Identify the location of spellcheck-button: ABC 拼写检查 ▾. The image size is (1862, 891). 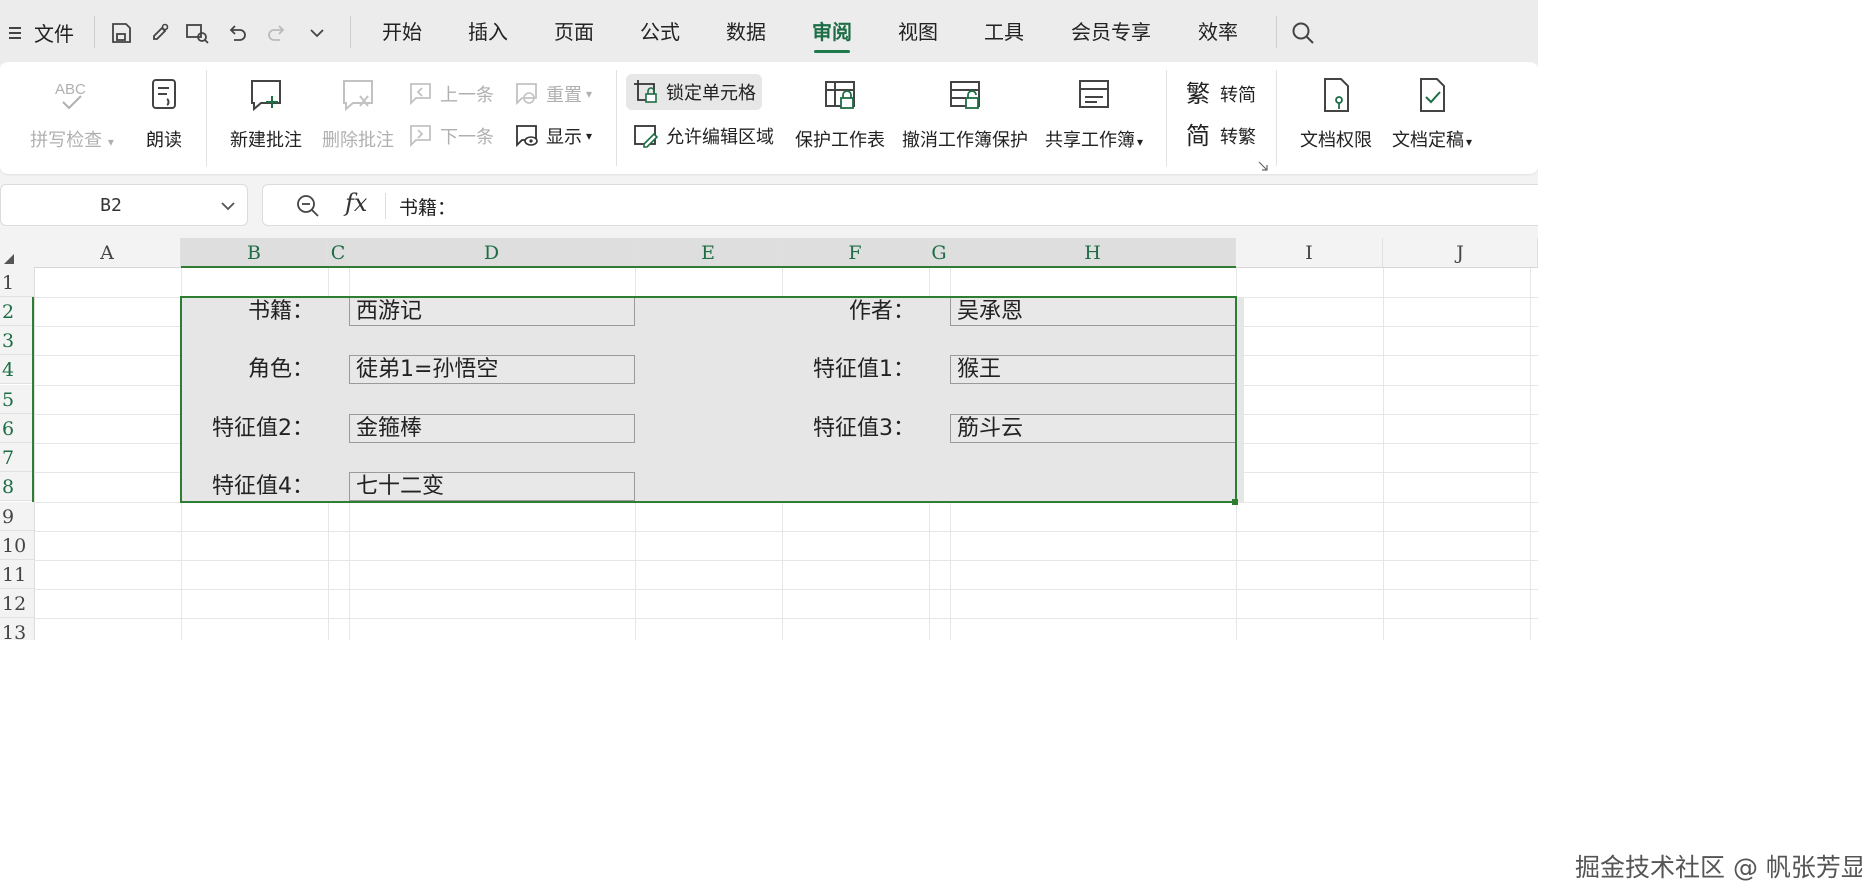
(72, 114).